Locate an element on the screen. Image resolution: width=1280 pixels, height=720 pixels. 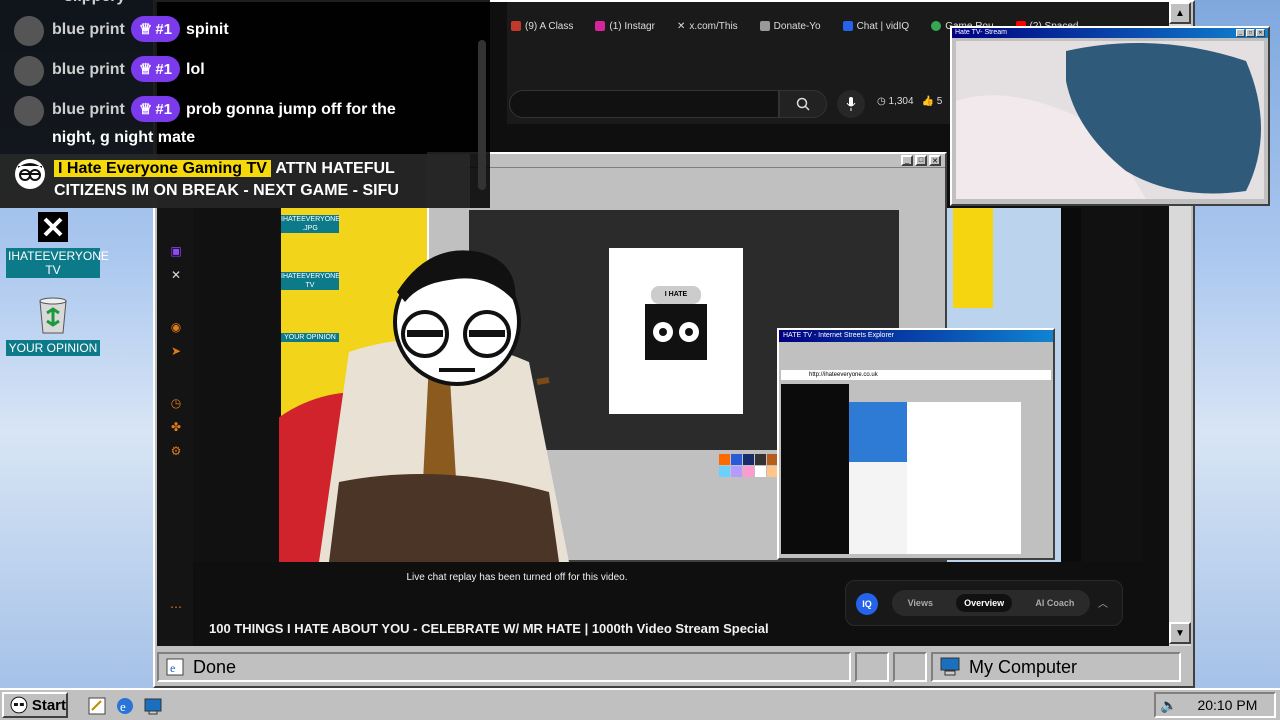
start-button: Start is located at coordinates (35, 705).